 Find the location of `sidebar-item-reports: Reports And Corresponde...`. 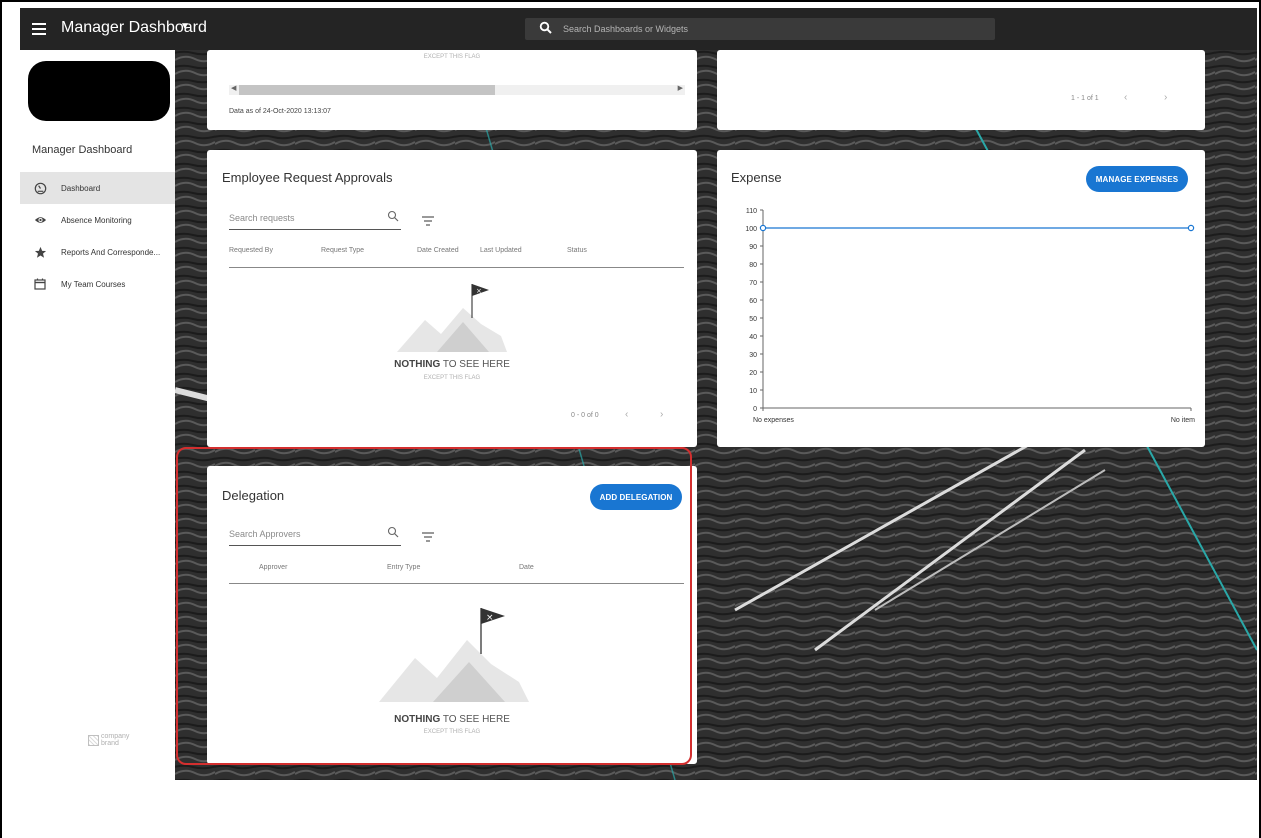

sidebar-item-reports: Reports And Corresponde... is located at coordinates (97, 252).